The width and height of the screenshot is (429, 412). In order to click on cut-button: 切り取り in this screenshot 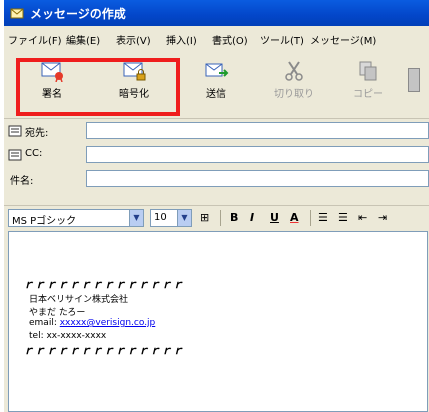, I will do `click(294, 84)`.